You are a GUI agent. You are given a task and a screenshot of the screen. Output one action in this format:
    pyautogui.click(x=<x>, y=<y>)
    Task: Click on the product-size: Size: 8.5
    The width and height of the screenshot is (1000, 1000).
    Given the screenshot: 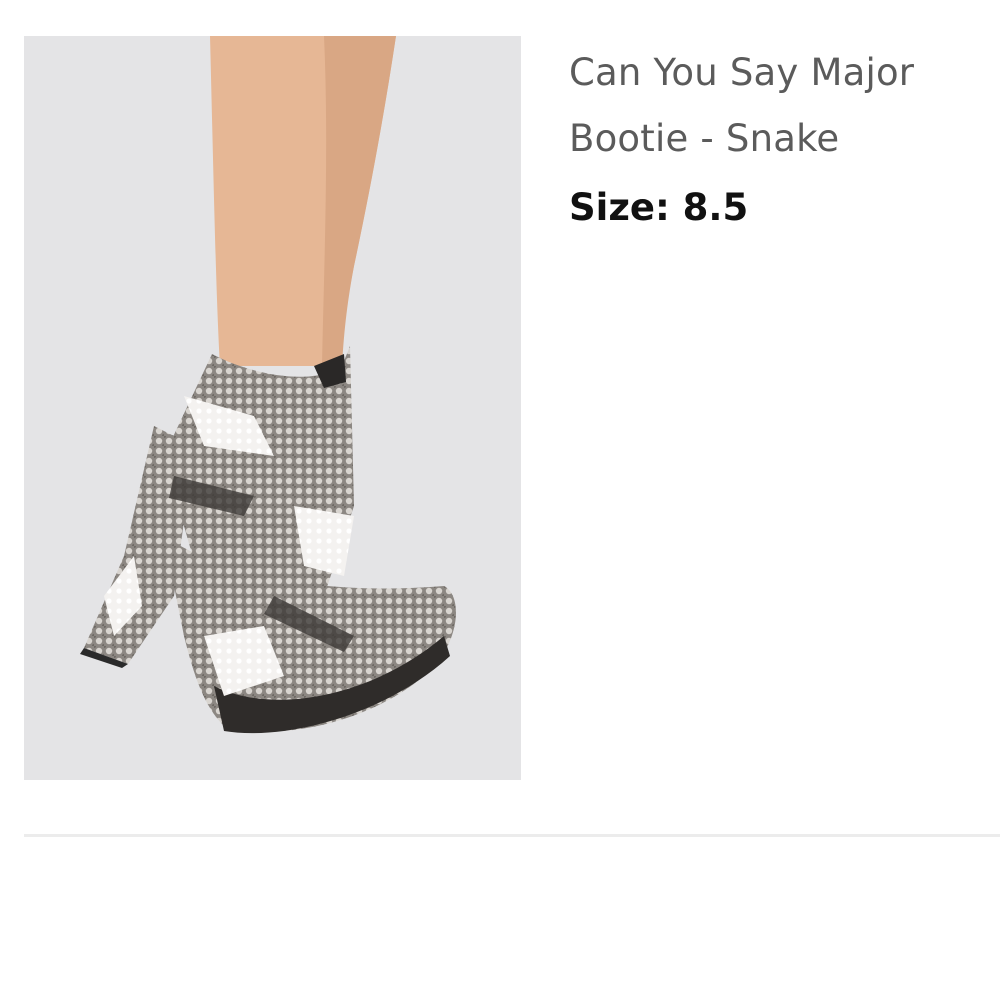 What is the action you would take?
    pyautogui.click(x=658, y=208)
    